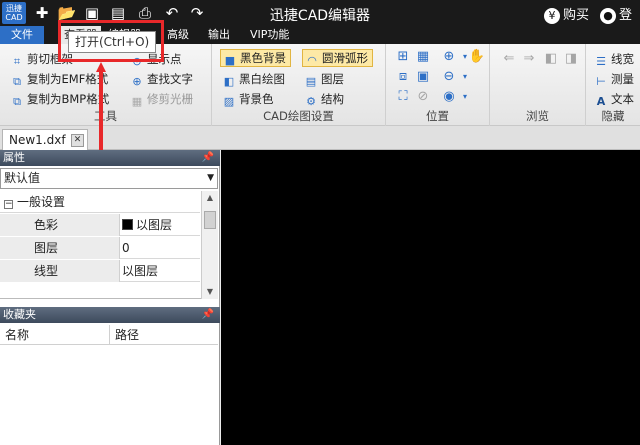 Image resolution: width=640 pixels, height=445 pixels. Describe the element at coordinates (110, 158) in the screenshot. I see `properties-header: 属性 📌` at that location.